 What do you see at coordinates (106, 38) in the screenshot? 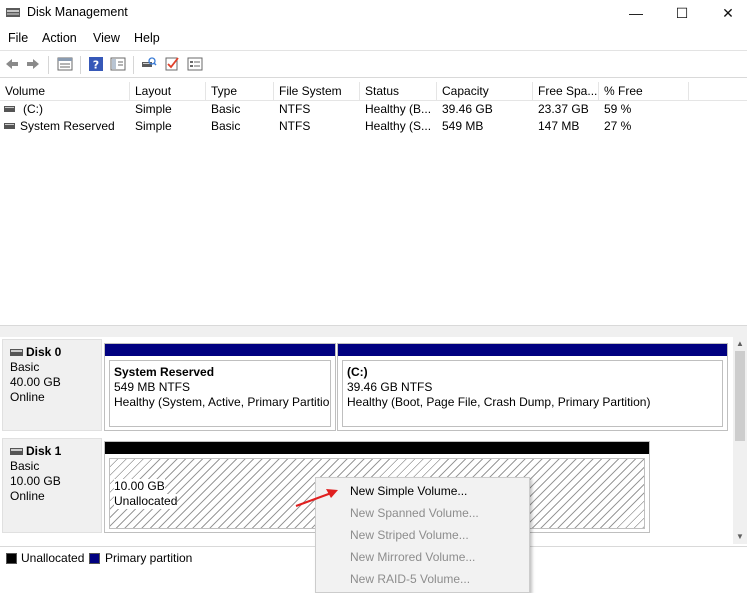
I see `menu-view: View` at bounding box center [106, 38].